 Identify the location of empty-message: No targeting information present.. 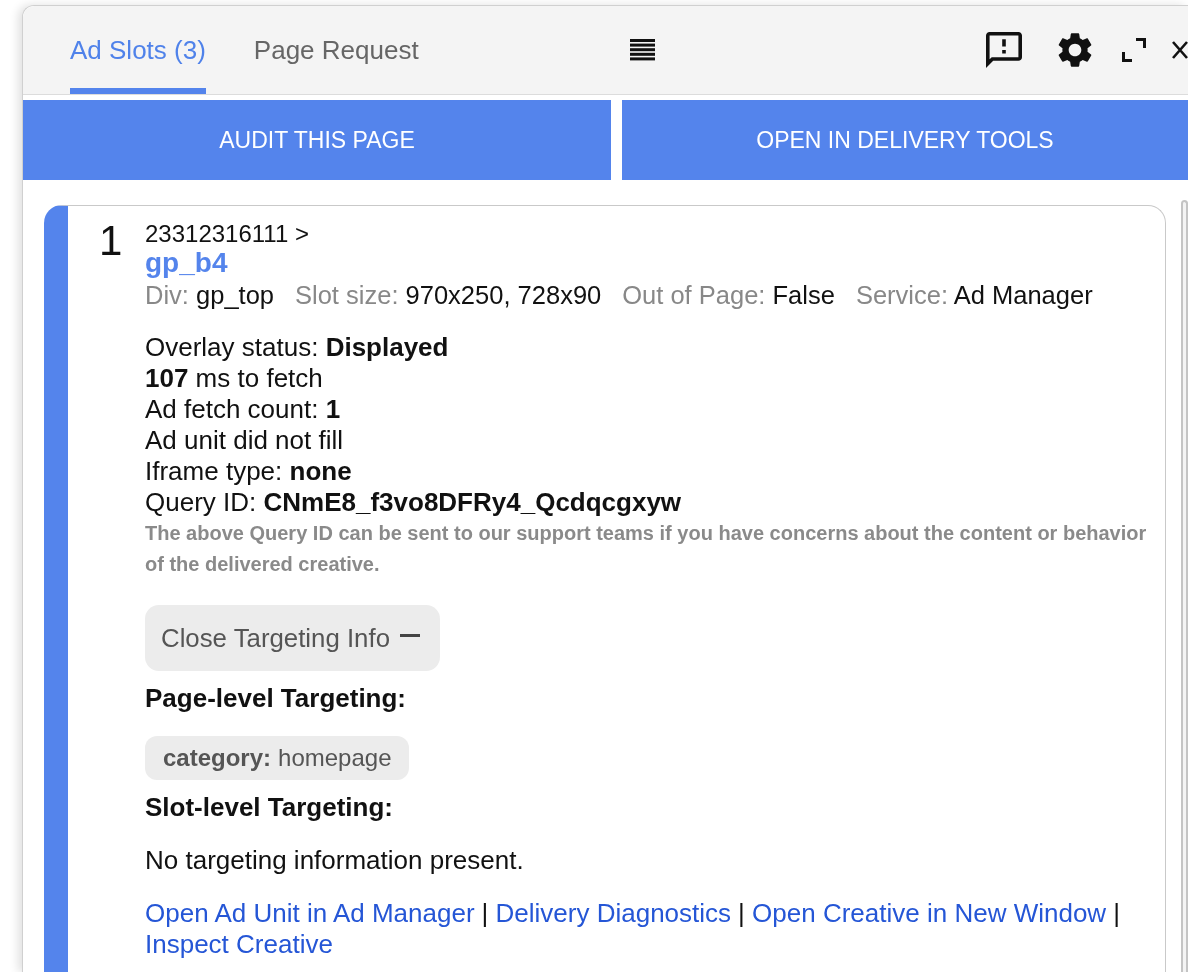
(334, 860).